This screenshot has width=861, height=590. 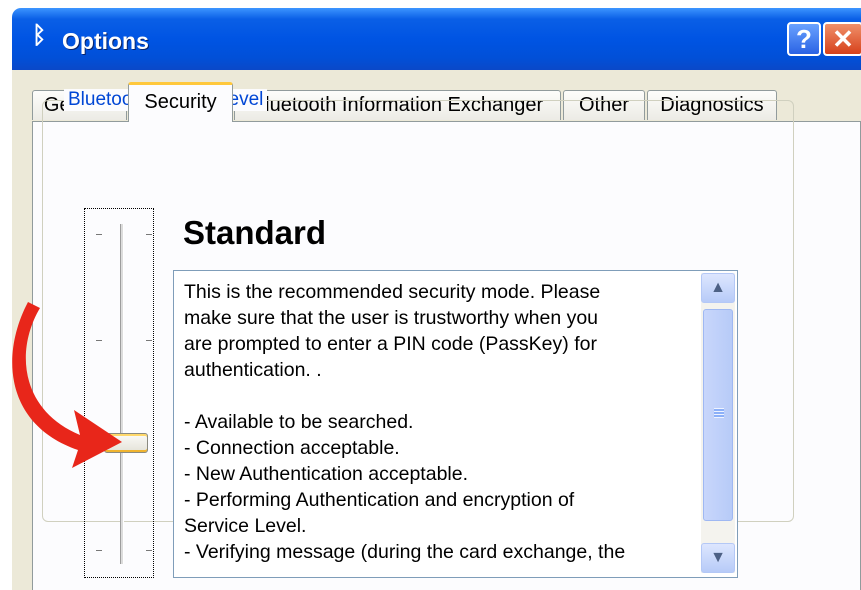 I want to click on security-level-title: Standard, so click(x=255, y=232).